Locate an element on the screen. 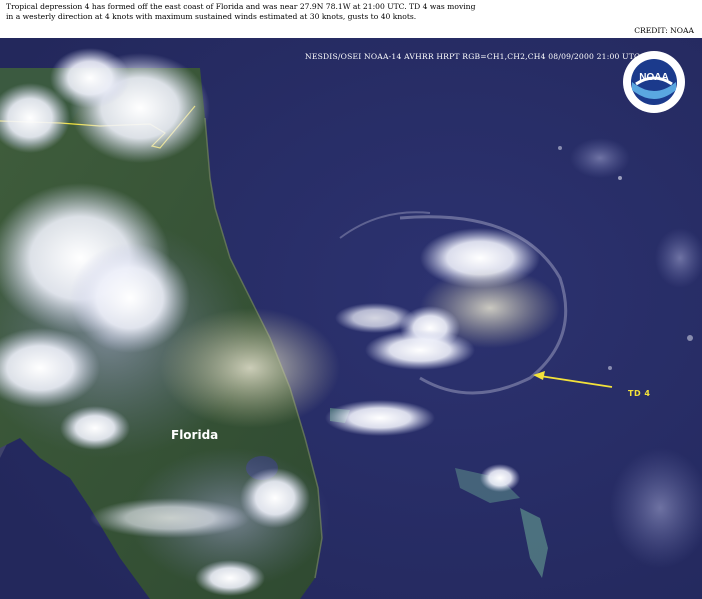 The width and height of the screenshot is (702, 599). cloud-band-south is located at coordinates (170, 518).